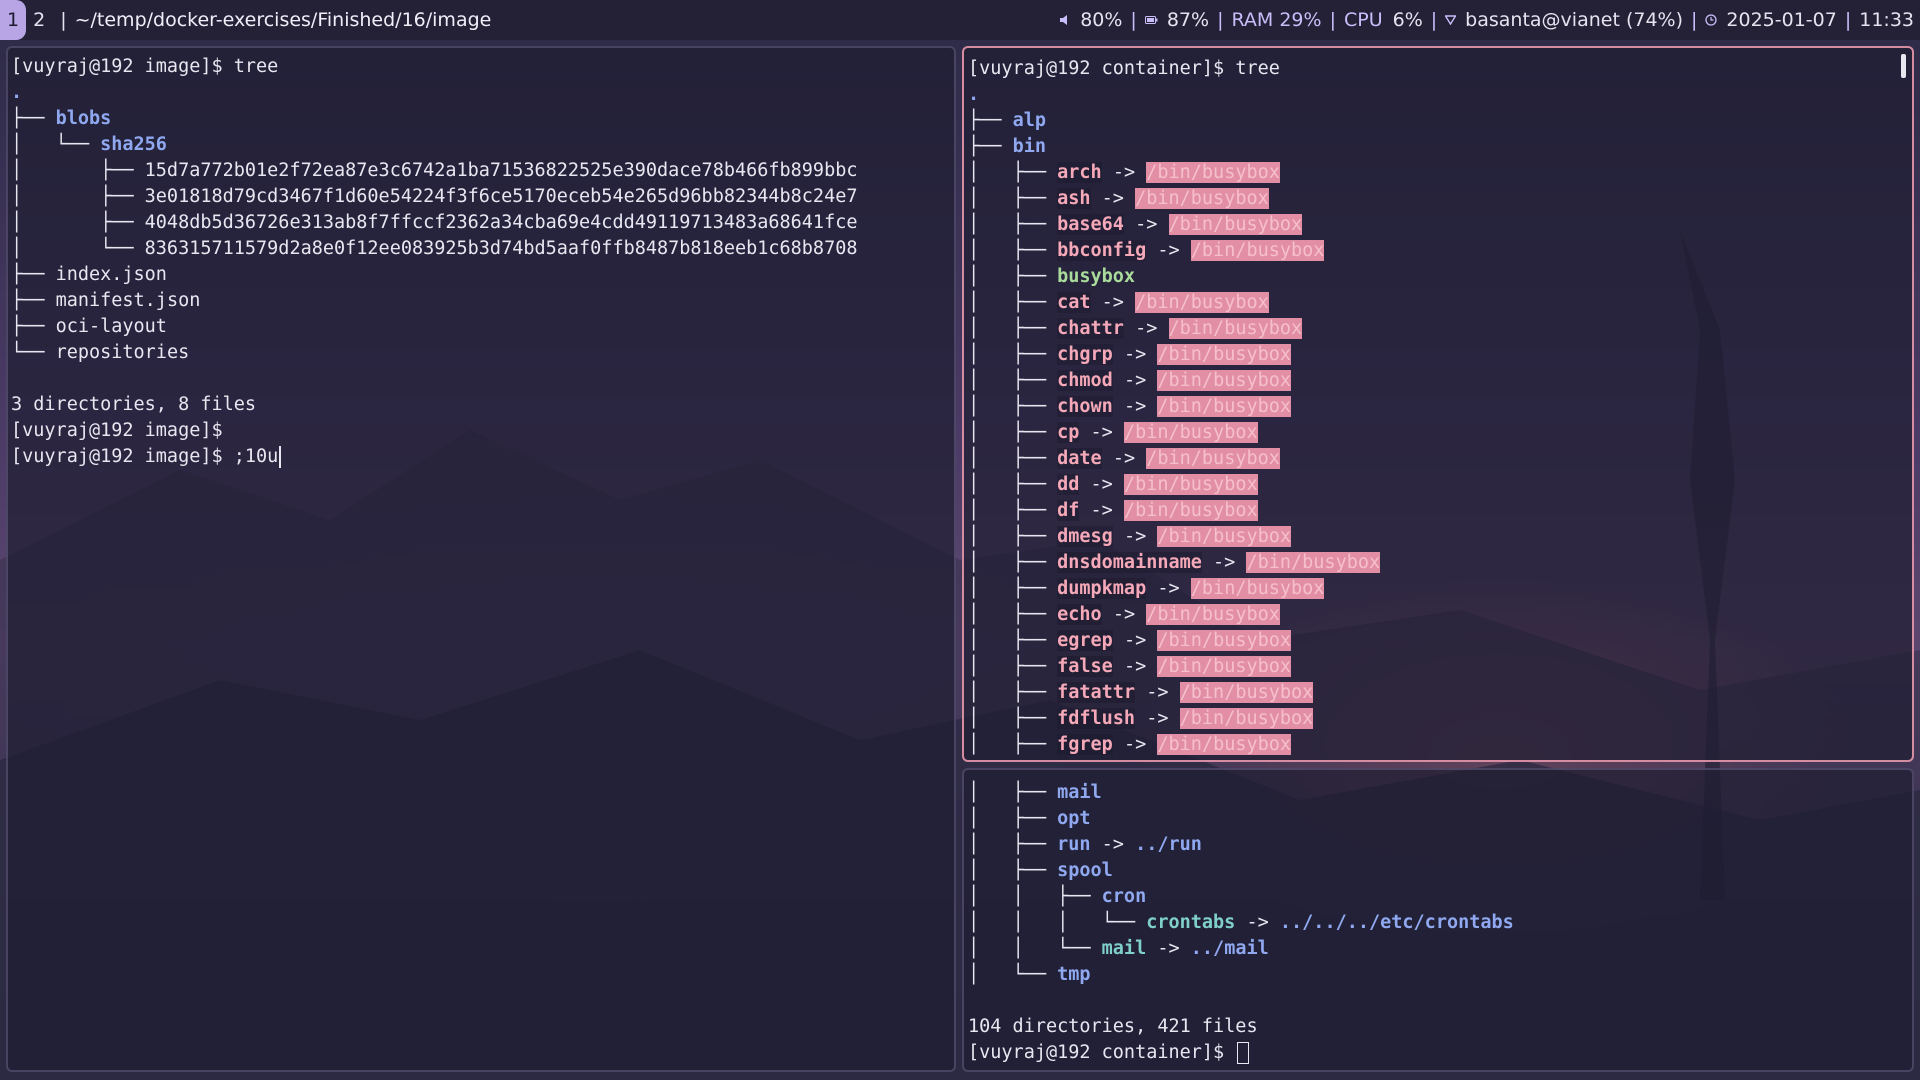 The width and height of the screenshot is (1920, 1080). I want to click on speaker-icon, so click(1064, 20).